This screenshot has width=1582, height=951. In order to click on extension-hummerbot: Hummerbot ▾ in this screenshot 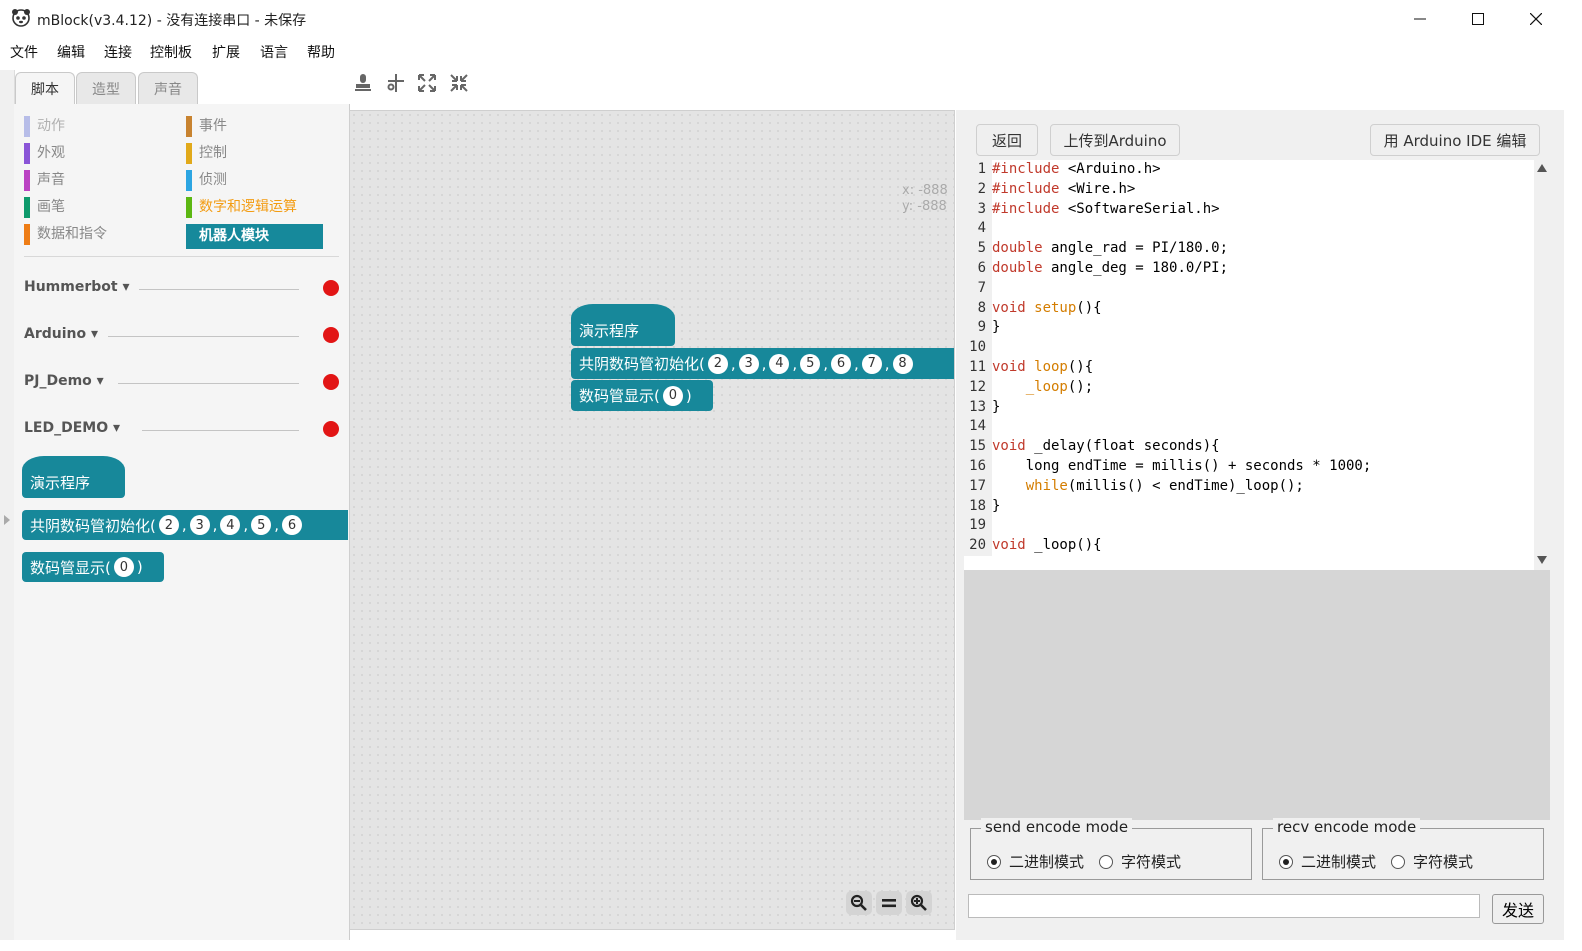, I will do `click(181, 289)`.